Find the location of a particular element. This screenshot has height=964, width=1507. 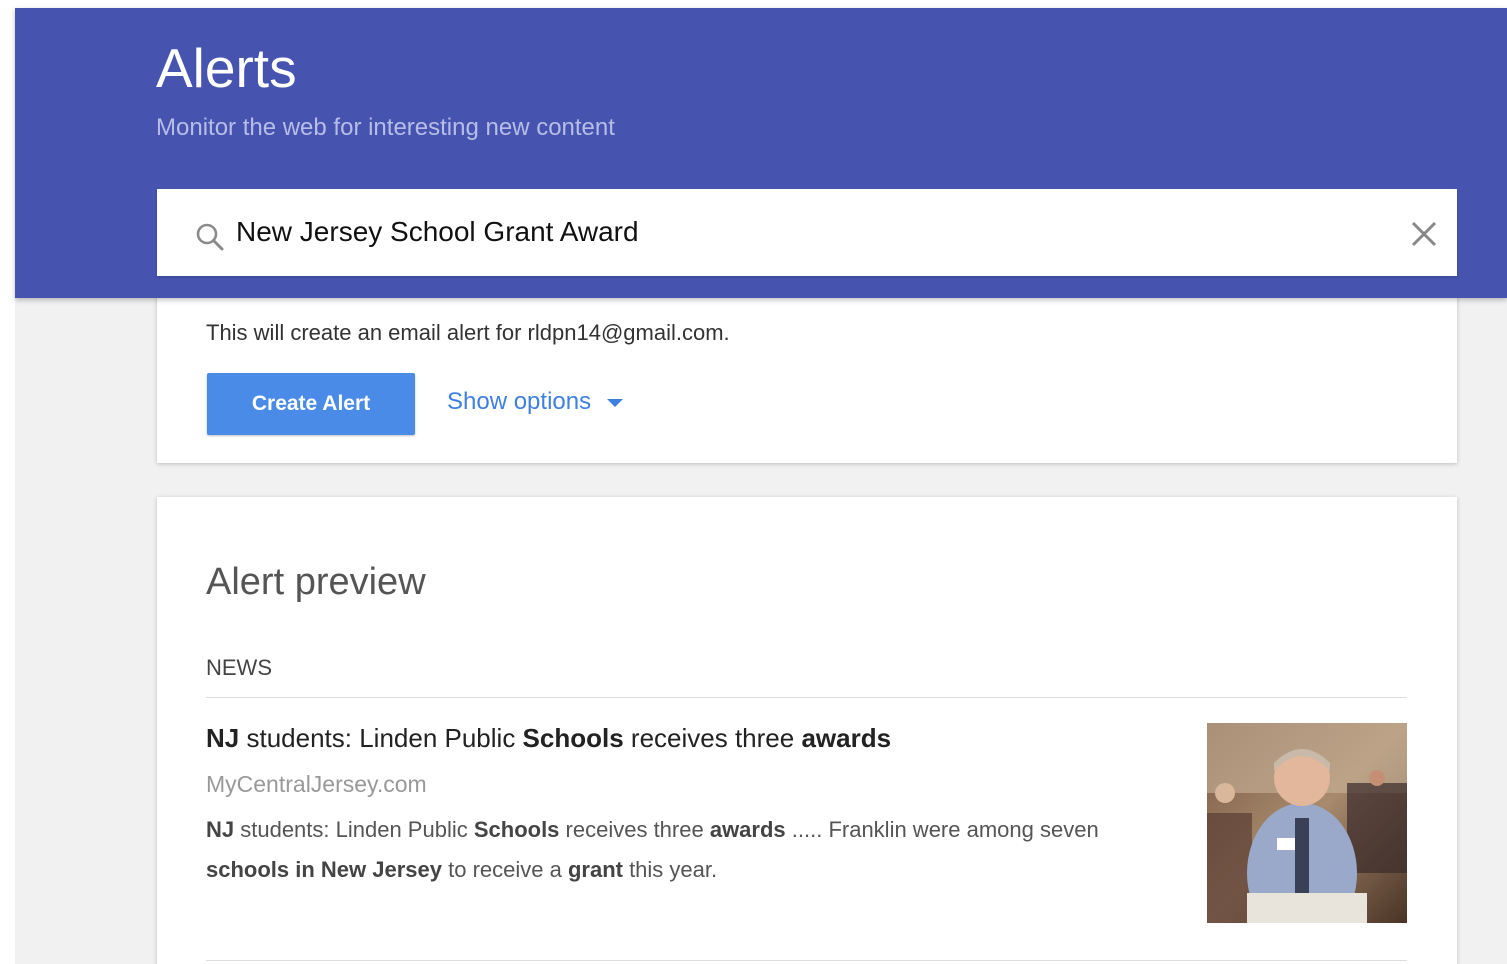

news-title-highlight: awards is located at coordinates (846, 738).